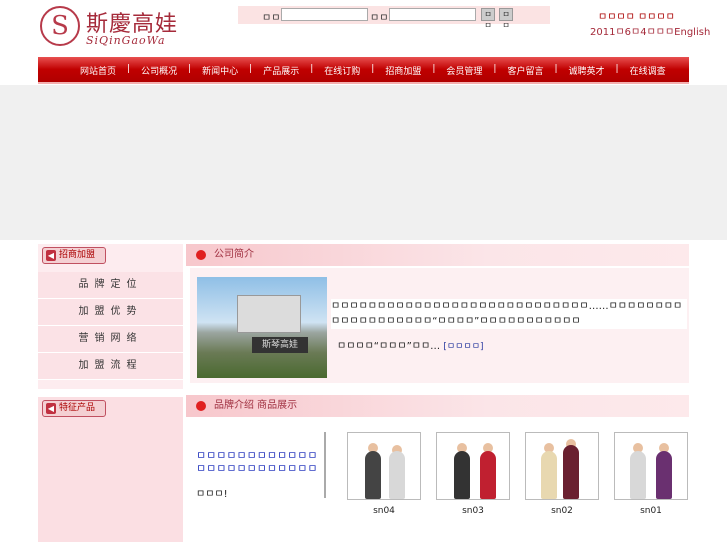 Image resolution: width=727 pixels, height=545 pixels. What do you see at coordinates (525, 70) in the screenshot?
I see `nav-messages: 客户留言` at bounding box center [525, 70].